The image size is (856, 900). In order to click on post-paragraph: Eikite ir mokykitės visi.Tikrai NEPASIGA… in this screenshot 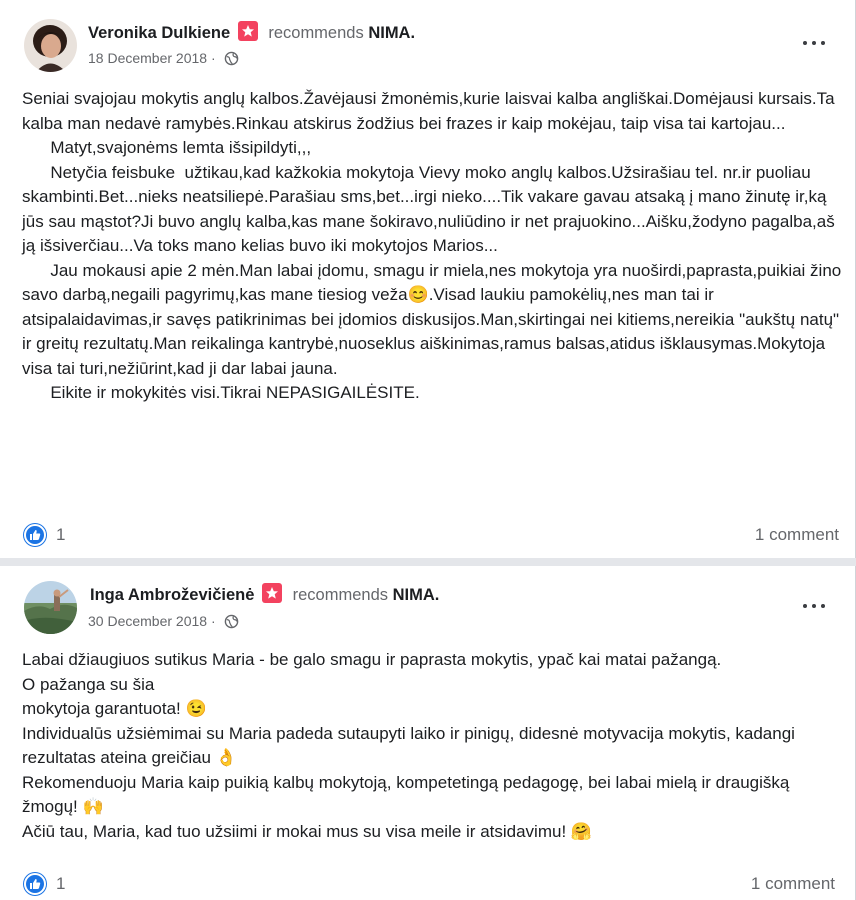, I will do `click(221, 392)`.